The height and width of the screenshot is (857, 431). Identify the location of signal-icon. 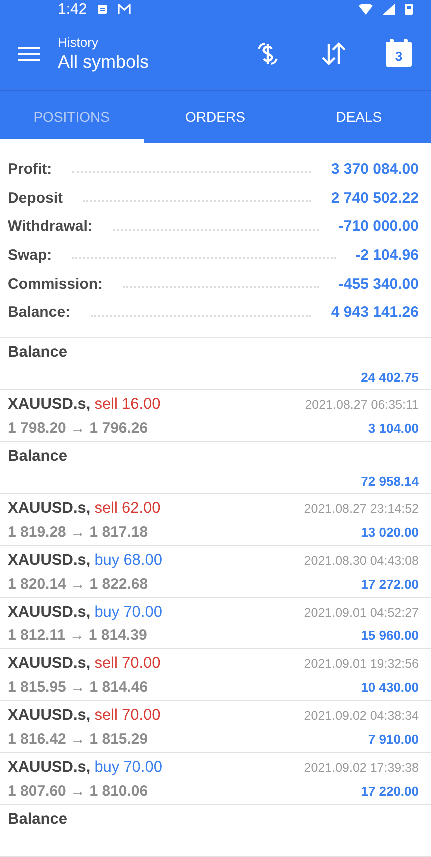
(389, 9).